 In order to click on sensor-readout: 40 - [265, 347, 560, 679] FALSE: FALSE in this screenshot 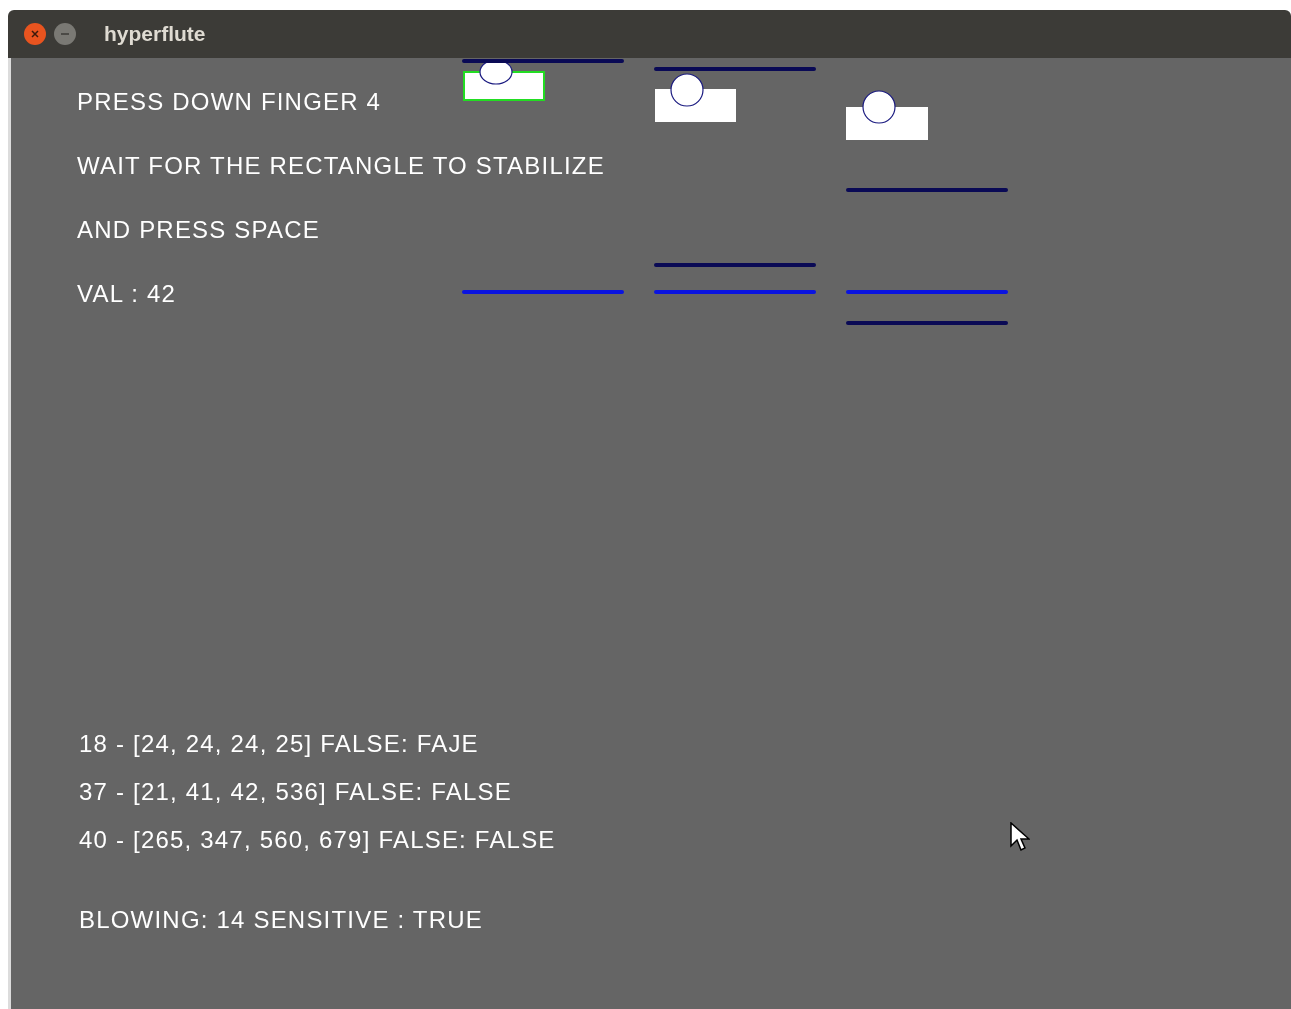, I will do `click(317, 840)`.